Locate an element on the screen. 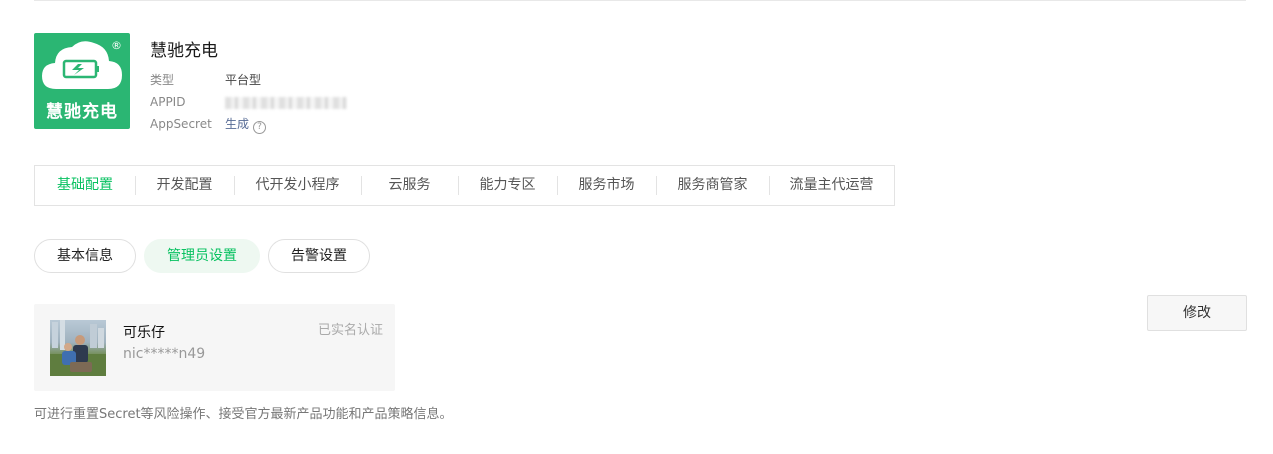 Image resolution: width=1273 pixels, height=454 pixels. tab-agent-dev-miniprogram: 代开发小程序 is located at coordinates (297, 185).